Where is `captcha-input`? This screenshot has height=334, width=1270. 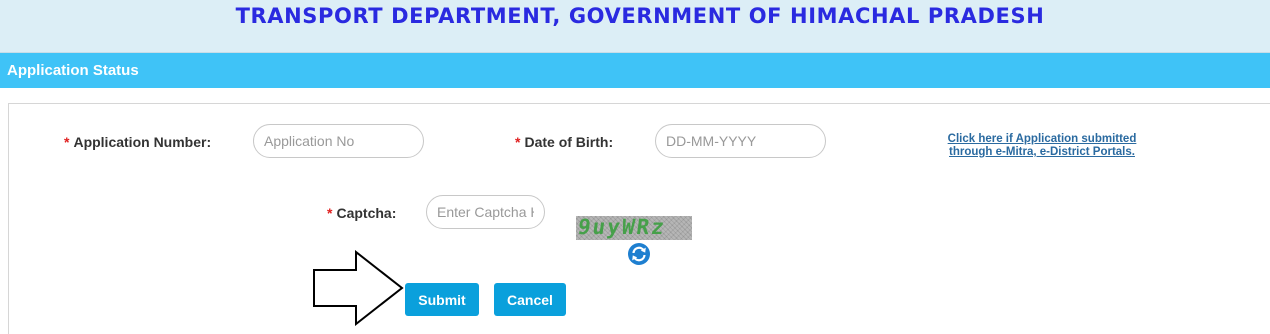 captcha-input is located at coordinates (485, 212).